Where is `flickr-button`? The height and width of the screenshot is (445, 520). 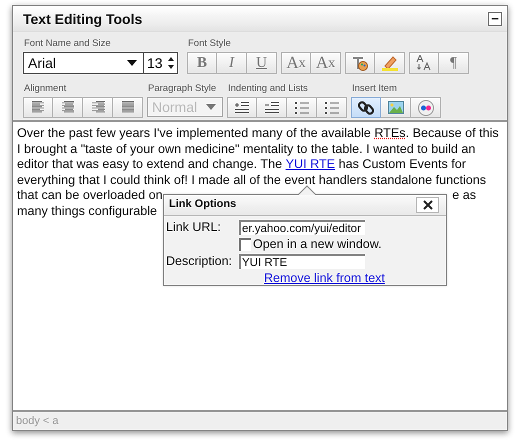
flickr-button is located at coordinates (426, 107).